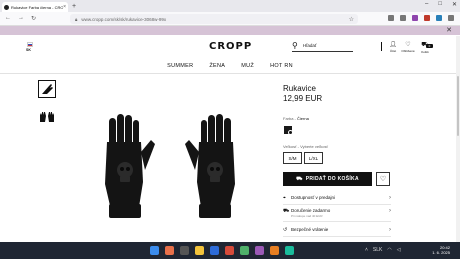  Describe the element at coordinates (303, 98) in the screenshot. I see `product-price: 12,99 EUR` at that location.